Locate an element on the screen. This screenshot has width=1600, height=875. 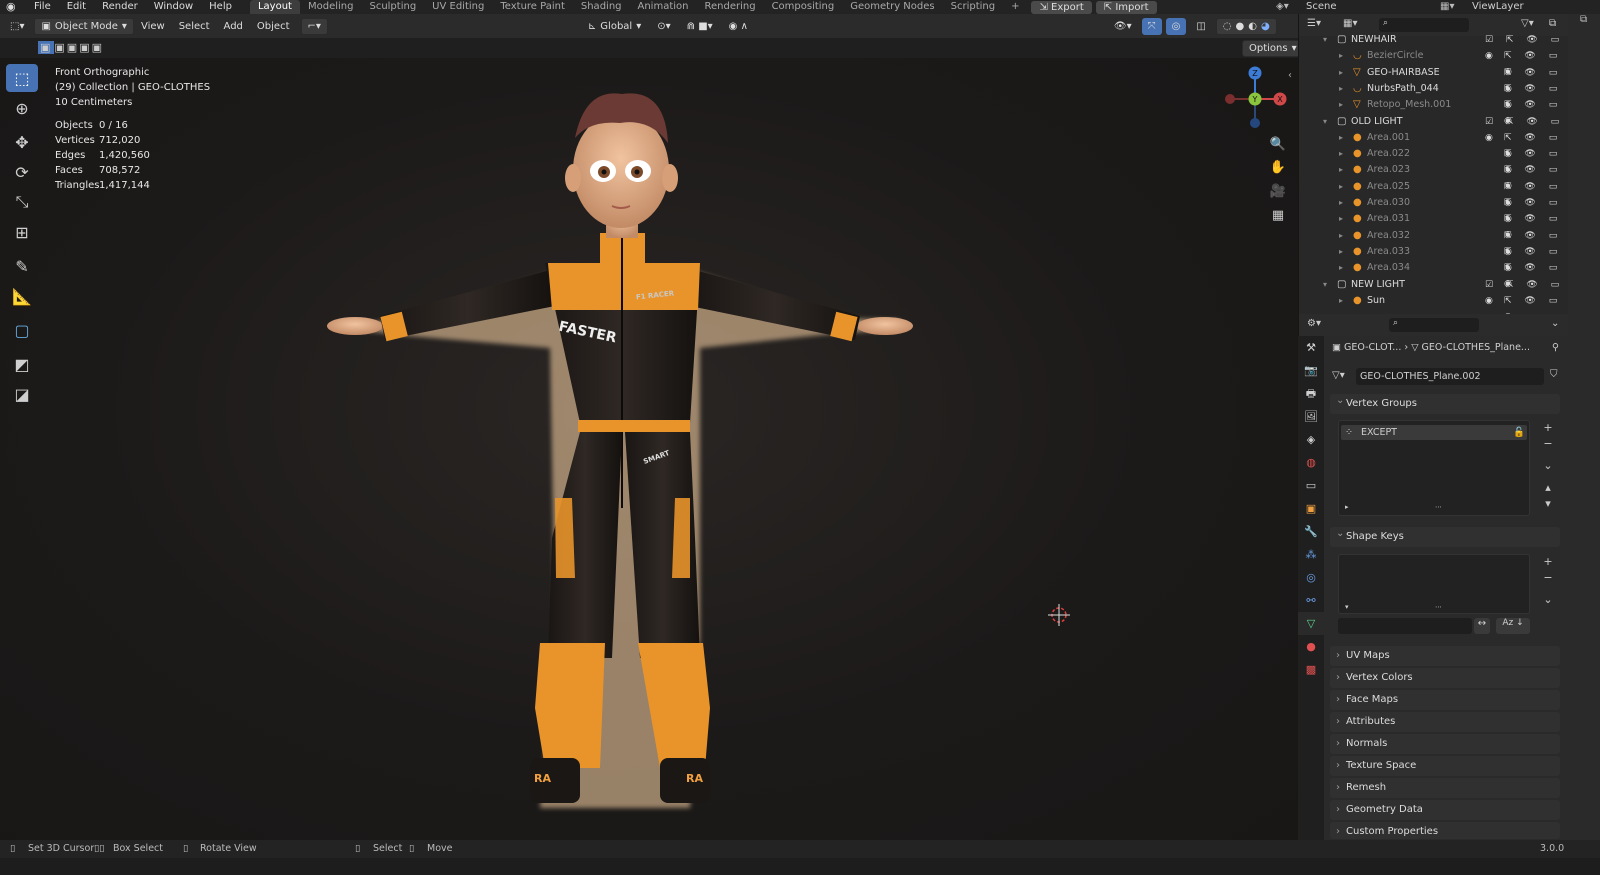
collection-tab: ▭ is located at coordinates (1311, 485).